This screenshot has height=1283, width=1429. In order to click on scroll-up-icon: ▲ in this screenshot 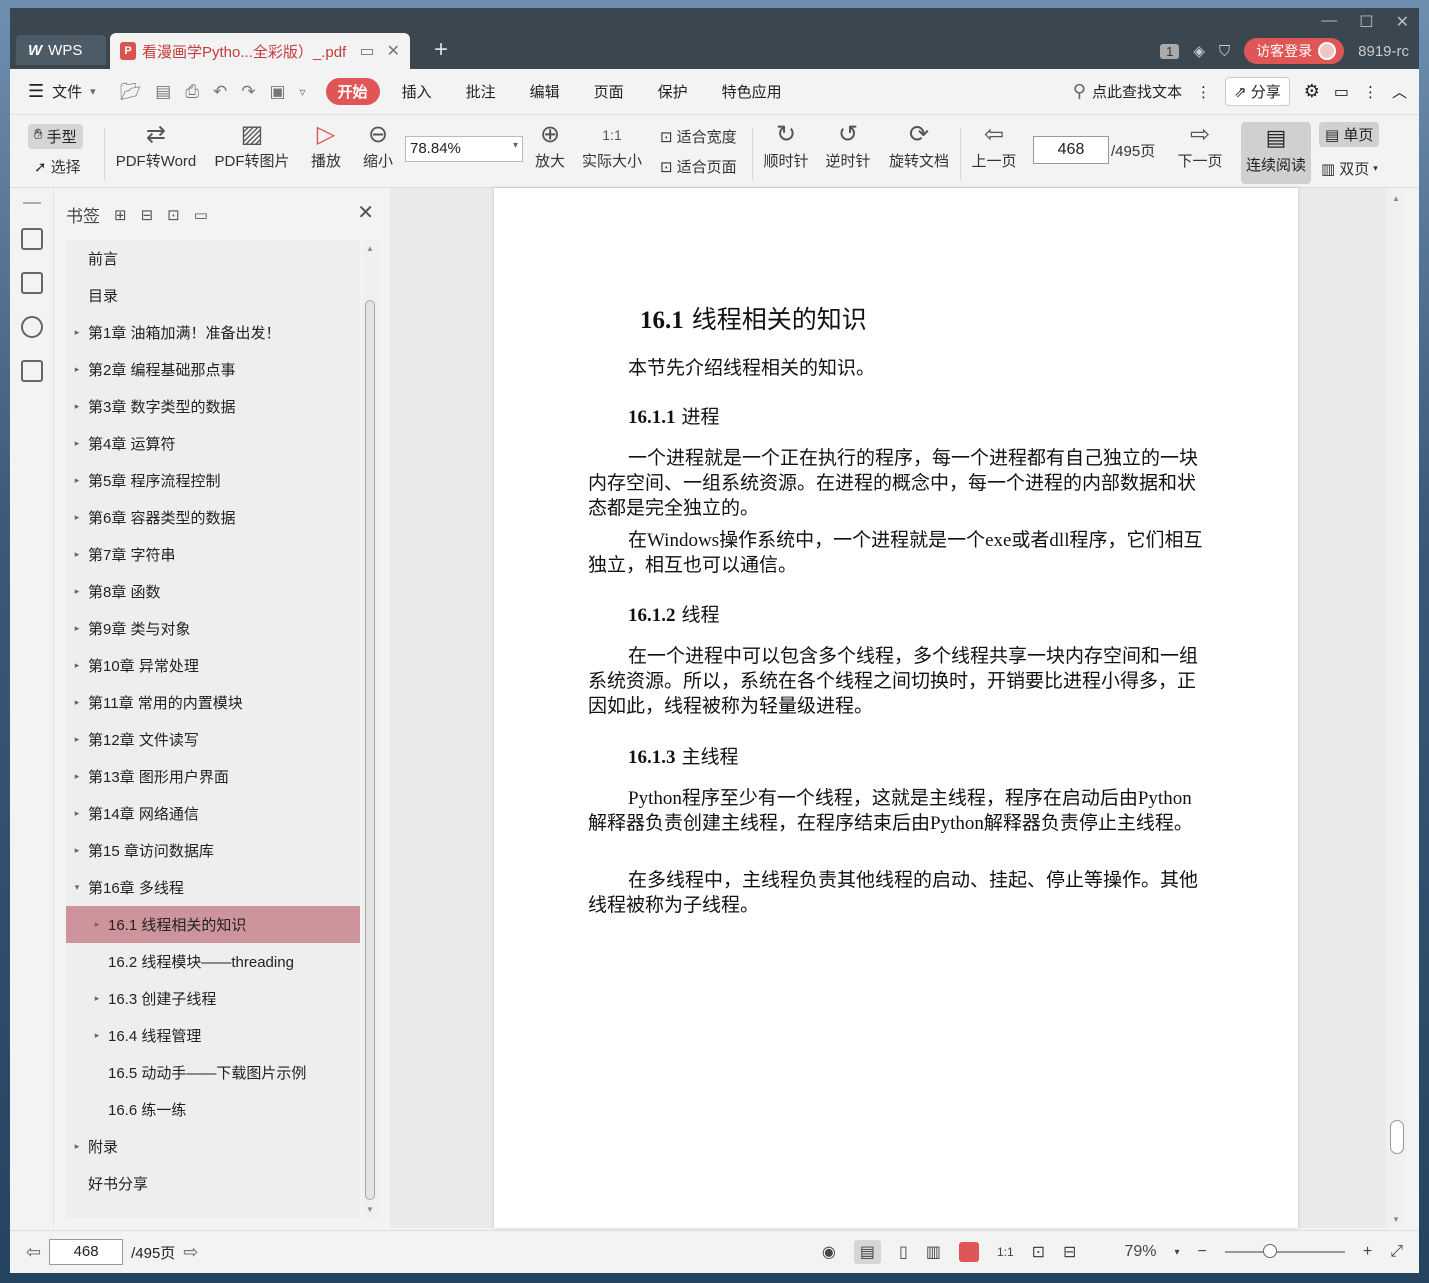, I will do `click(1396, 198)`.